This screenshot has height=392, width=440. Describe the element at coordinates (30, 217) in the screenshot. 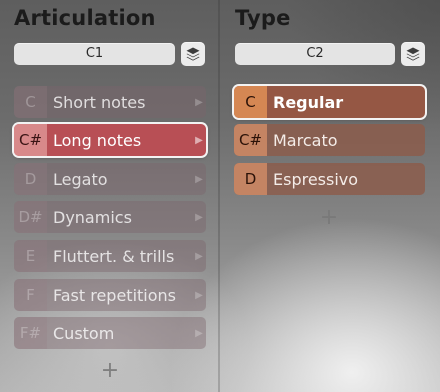

I see `key-label: D#` at that location.